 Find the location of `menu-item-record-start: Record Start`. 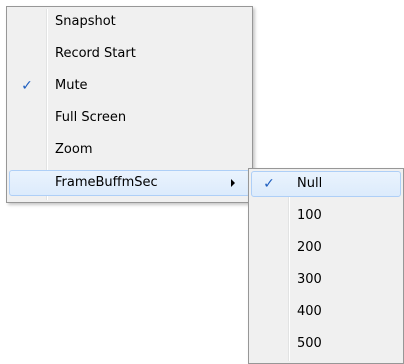

menu-item-record-start: Record Start is located at coordinates (129, 54).